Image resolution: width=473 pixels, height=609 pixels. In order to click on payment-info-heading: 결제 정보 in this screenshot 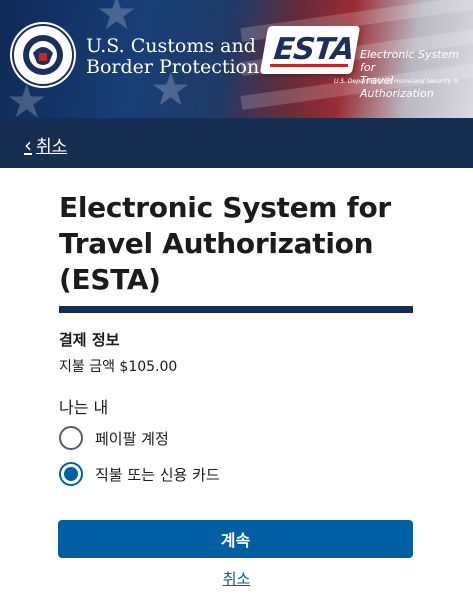, I will do `click(89, 340)`.